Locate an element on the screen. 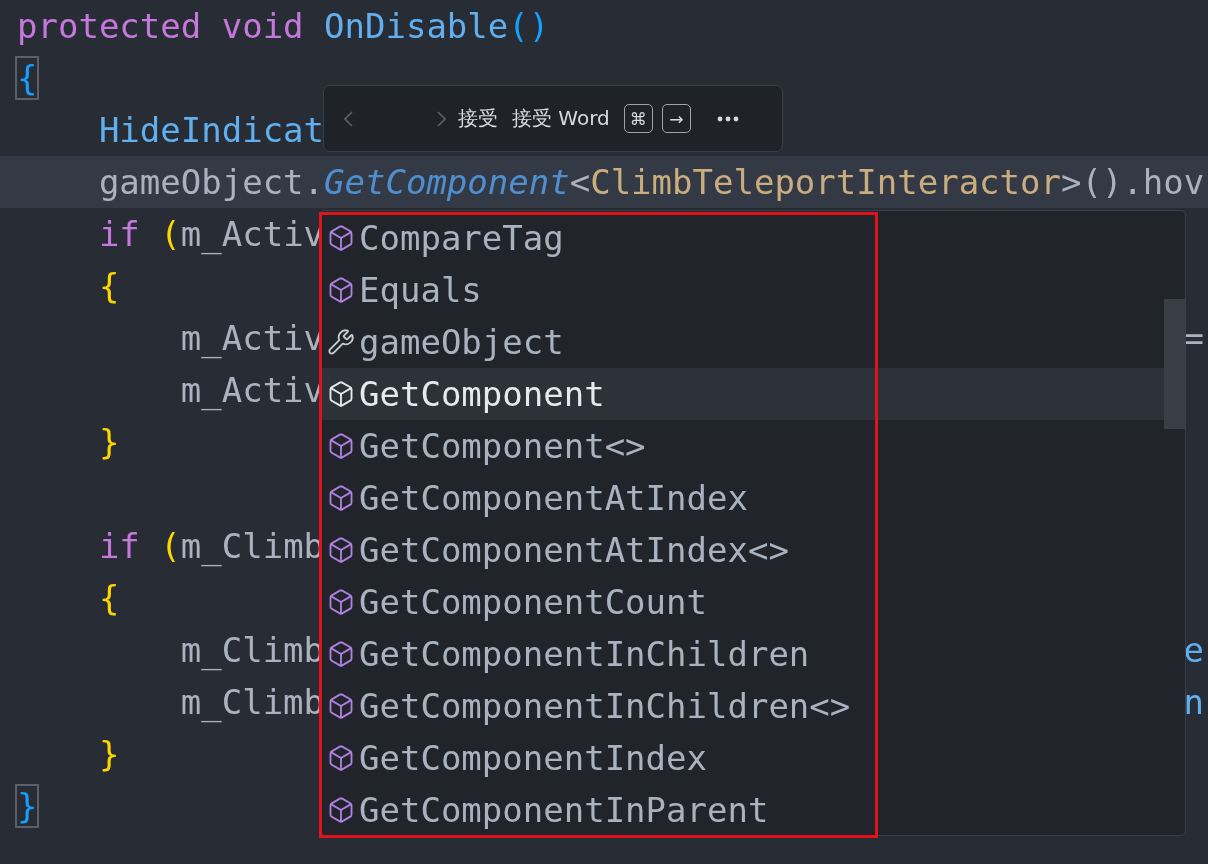 Image resolution: width=1208 pixels, height=864 pixels. suggestion-item: GetComponent<> is located at coordinates (742, 446).